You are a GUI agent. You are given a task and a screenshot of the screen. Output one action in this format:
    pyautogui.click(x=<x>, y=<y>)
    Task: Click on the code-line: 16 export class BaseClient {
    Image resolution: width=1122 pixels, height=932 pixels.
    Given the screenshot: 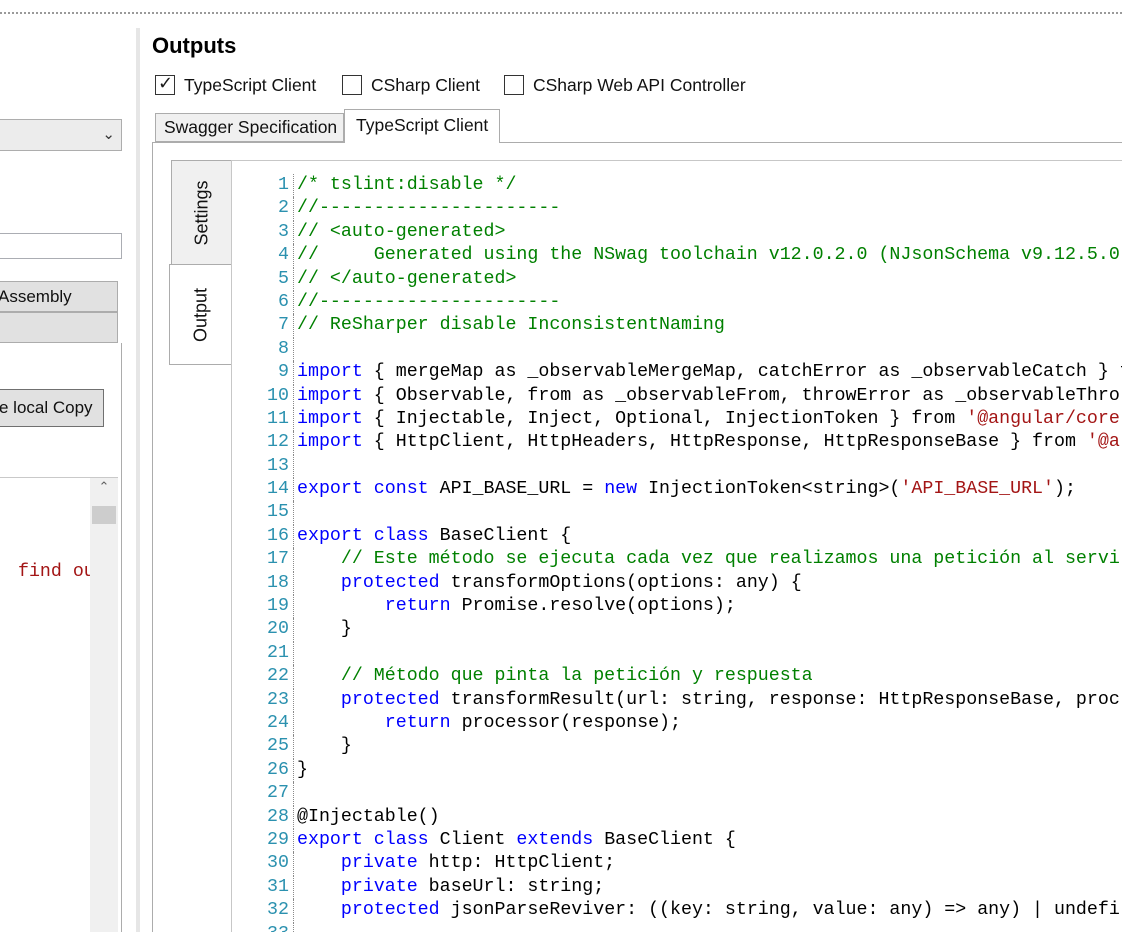 What is the action you would take?
    pyautogui.click(x=677, y=536)
    